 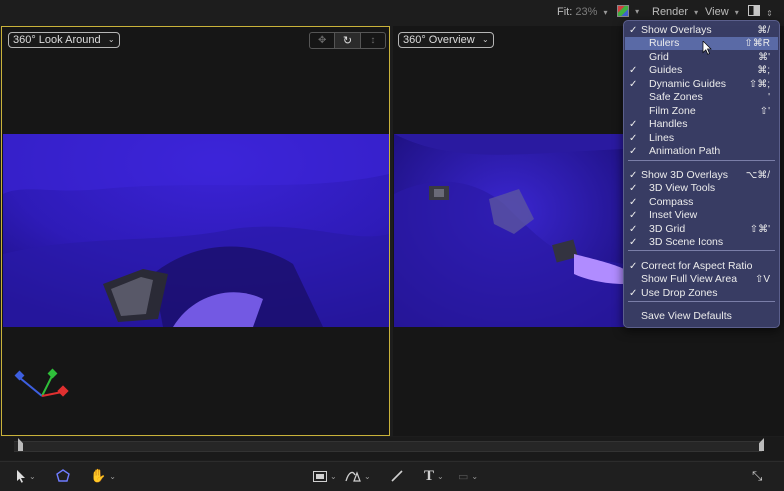 What do you see at coordinates (688, 84) in the screenshot?
I see `menu-item-label: Dynamic Guides` at bounding box center [688, 84].